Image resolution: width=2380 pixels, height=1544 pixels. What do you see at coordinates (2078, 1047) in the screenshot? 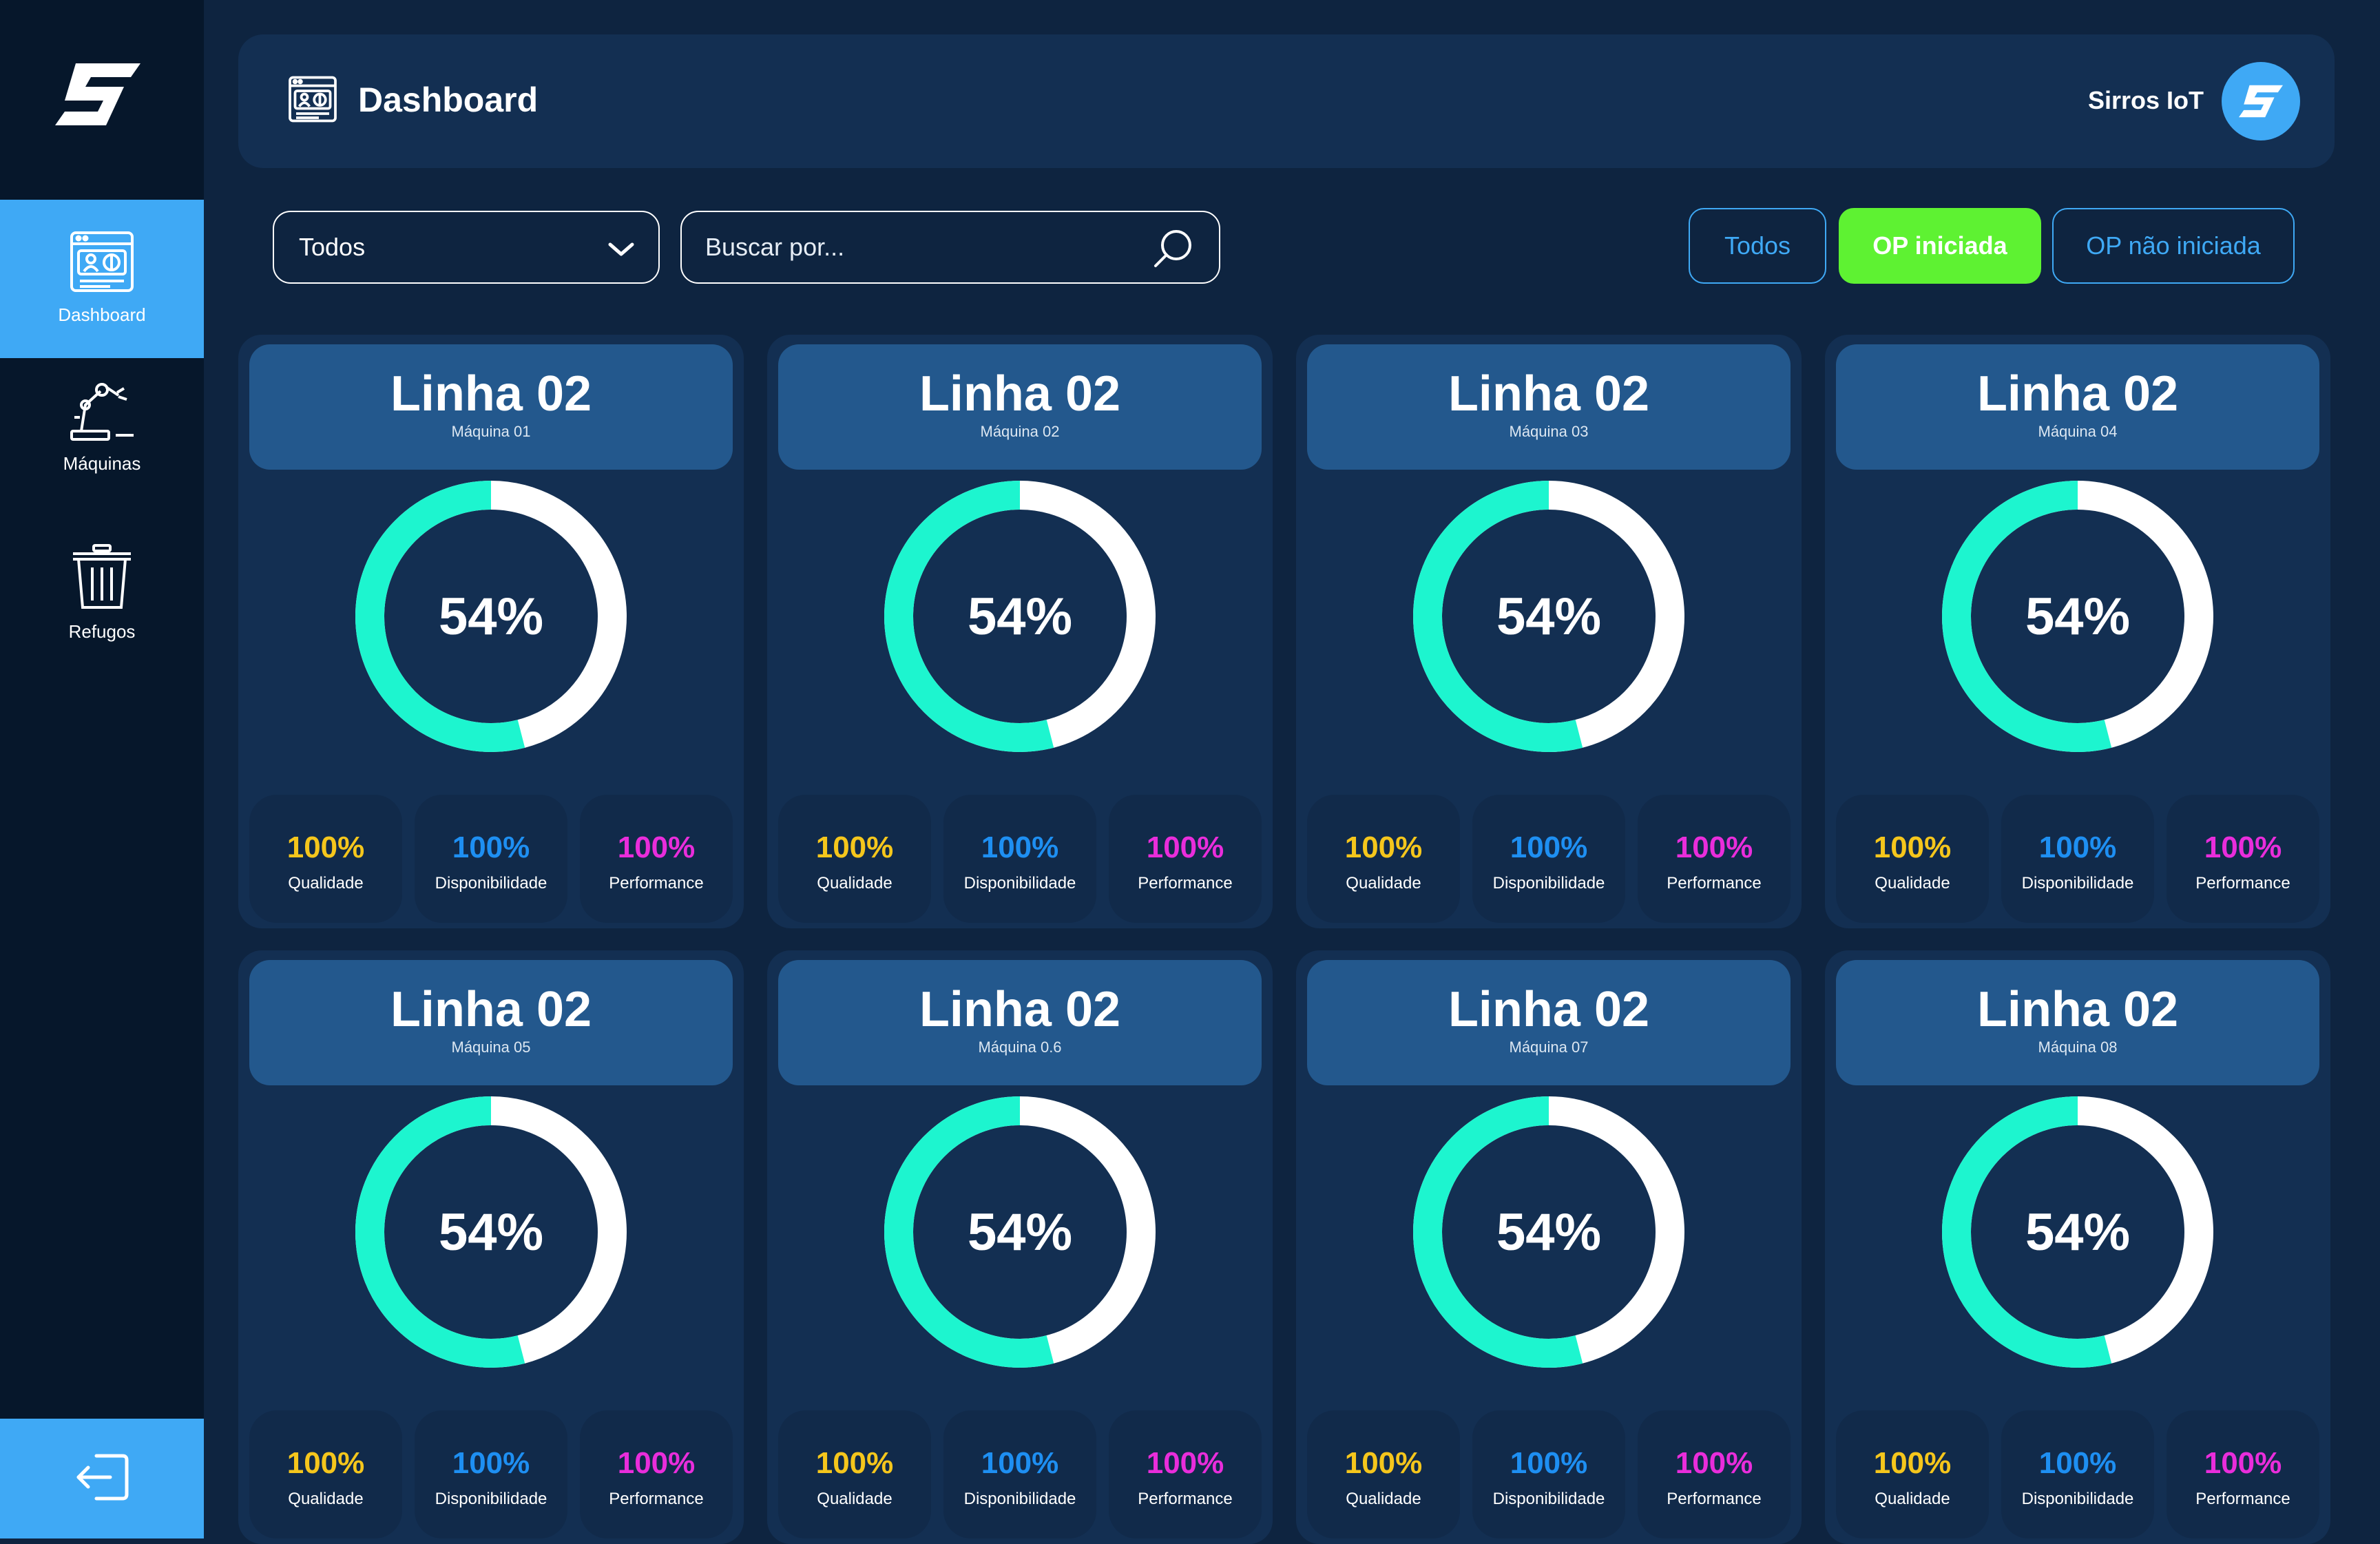
I see `card-machine-name: Máquina 08` at bounding box center [2078, 1047].